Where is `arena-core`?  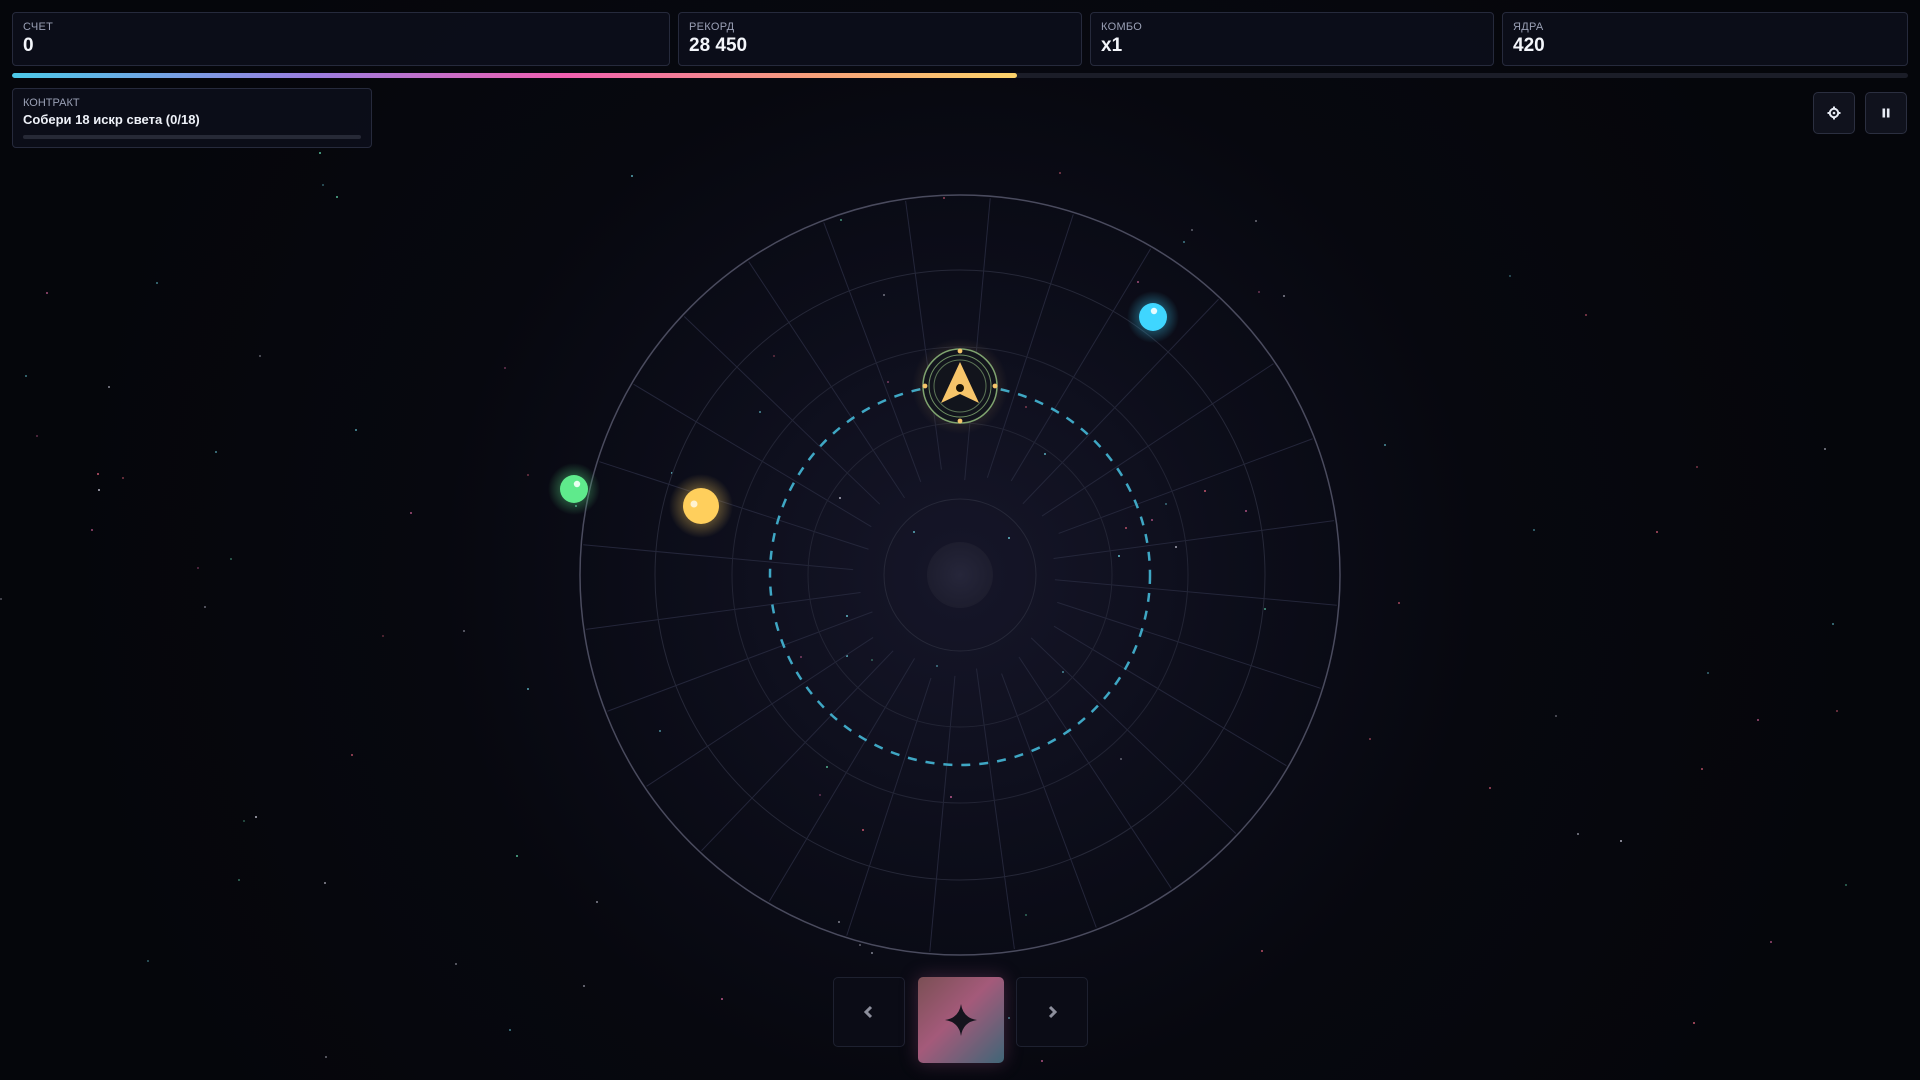
arena-core is located at coordinates (960, 575).